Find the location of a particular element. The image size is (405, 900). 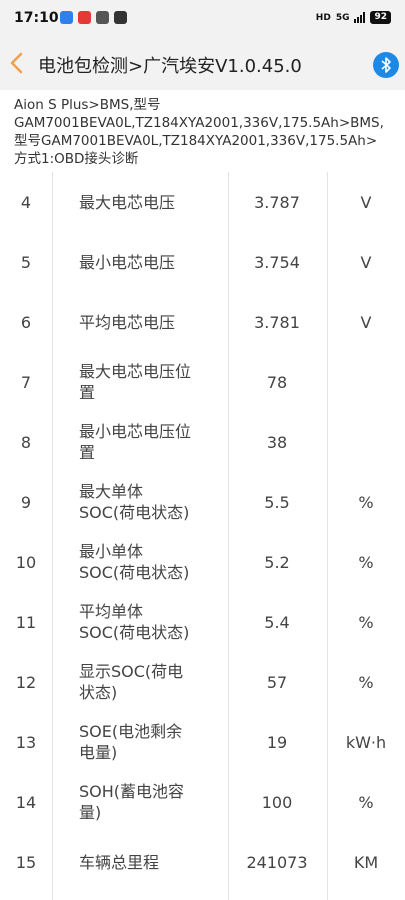

status-time: 17:10 is located at coordinates (36, 18).